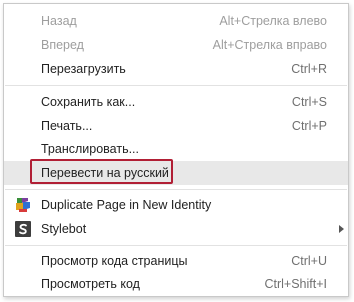 This screenshot has width=354, height=302. I want to click on menu-item-label: Вперед, so click(62, 45).